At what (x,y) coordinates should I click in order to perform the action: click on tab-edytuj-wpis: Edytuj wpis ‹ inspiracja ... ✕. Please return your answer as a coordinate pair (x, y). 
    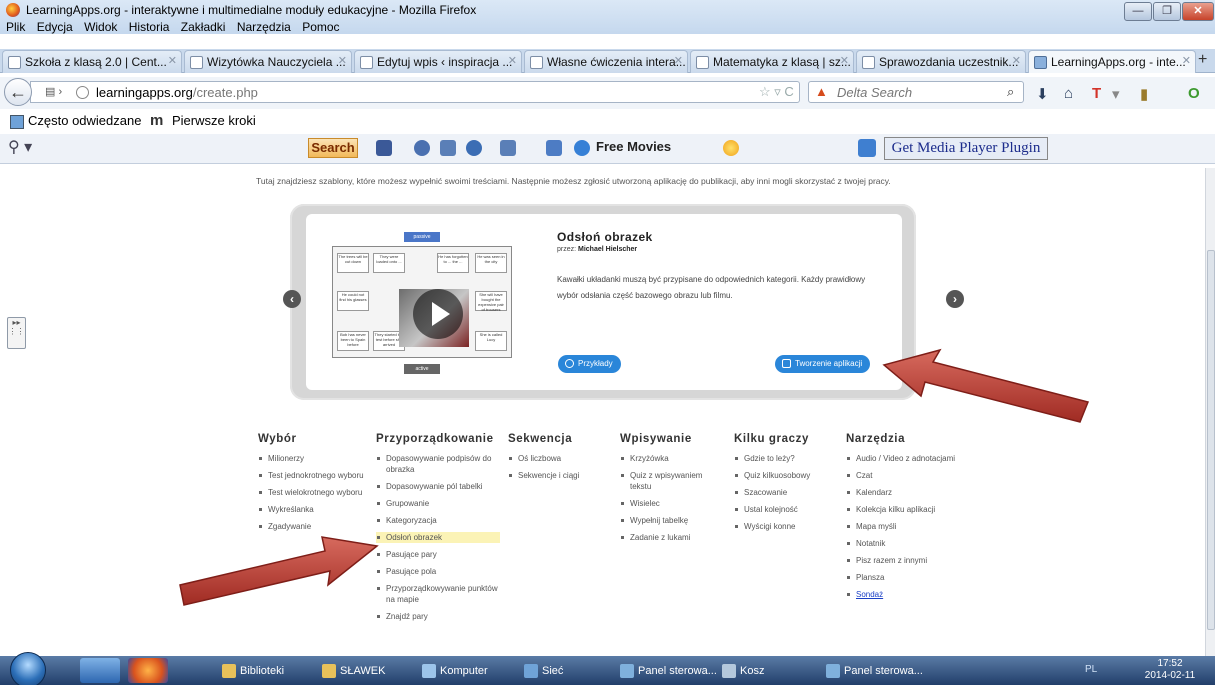
    Looking at the image, I should click on (438, 61).